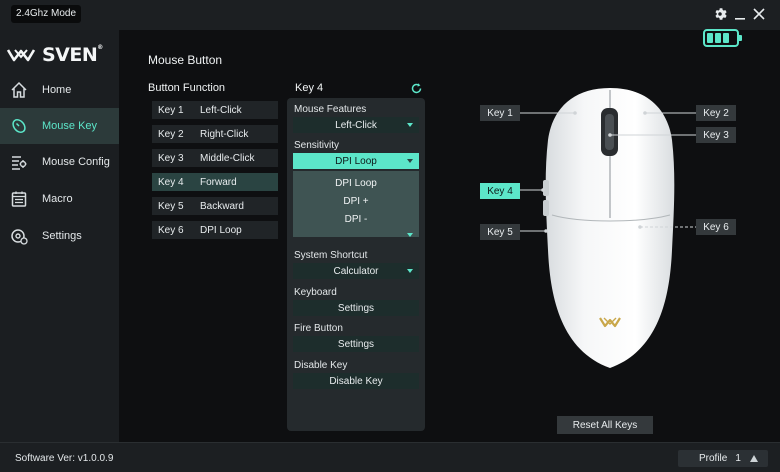 Image resolution: width=780 pixels, height=472 pixels. What do you see at coordinates (19, 236) in the screenshot?
I see `settings-icon` at bounding box center [19, 236].